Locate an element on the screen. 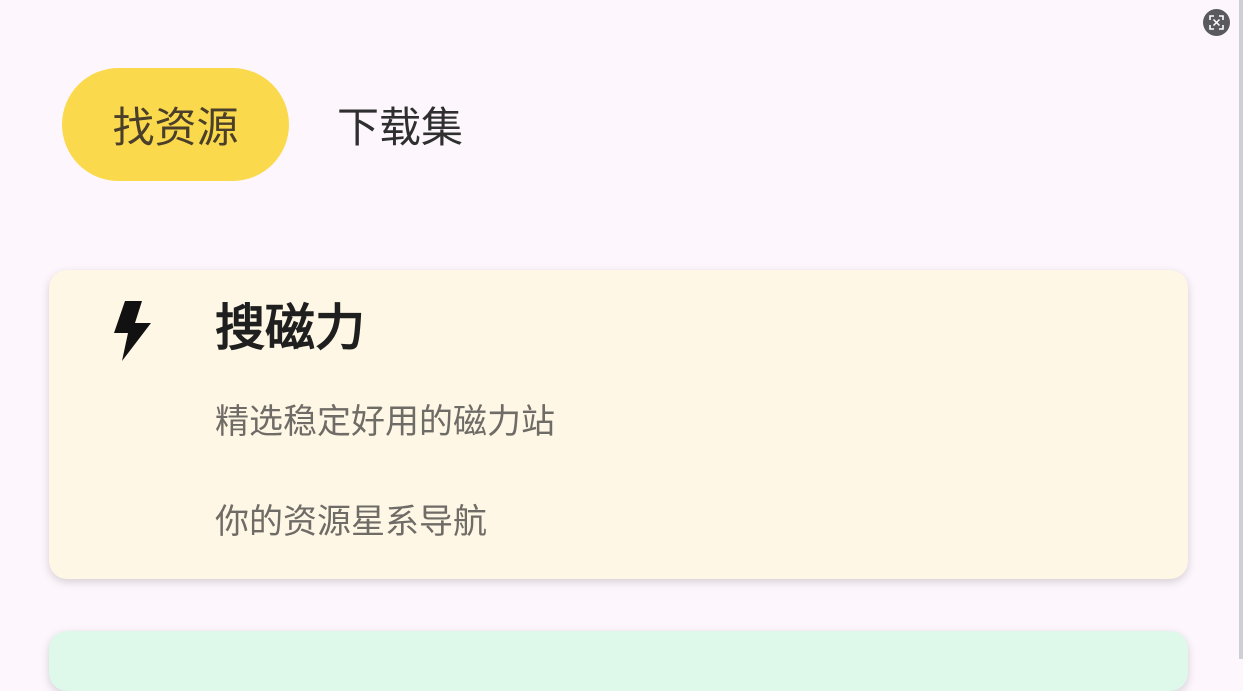 This screenshot has width=1243, height=691. tab-label: 下载集 is located at coordinates (400, 127).